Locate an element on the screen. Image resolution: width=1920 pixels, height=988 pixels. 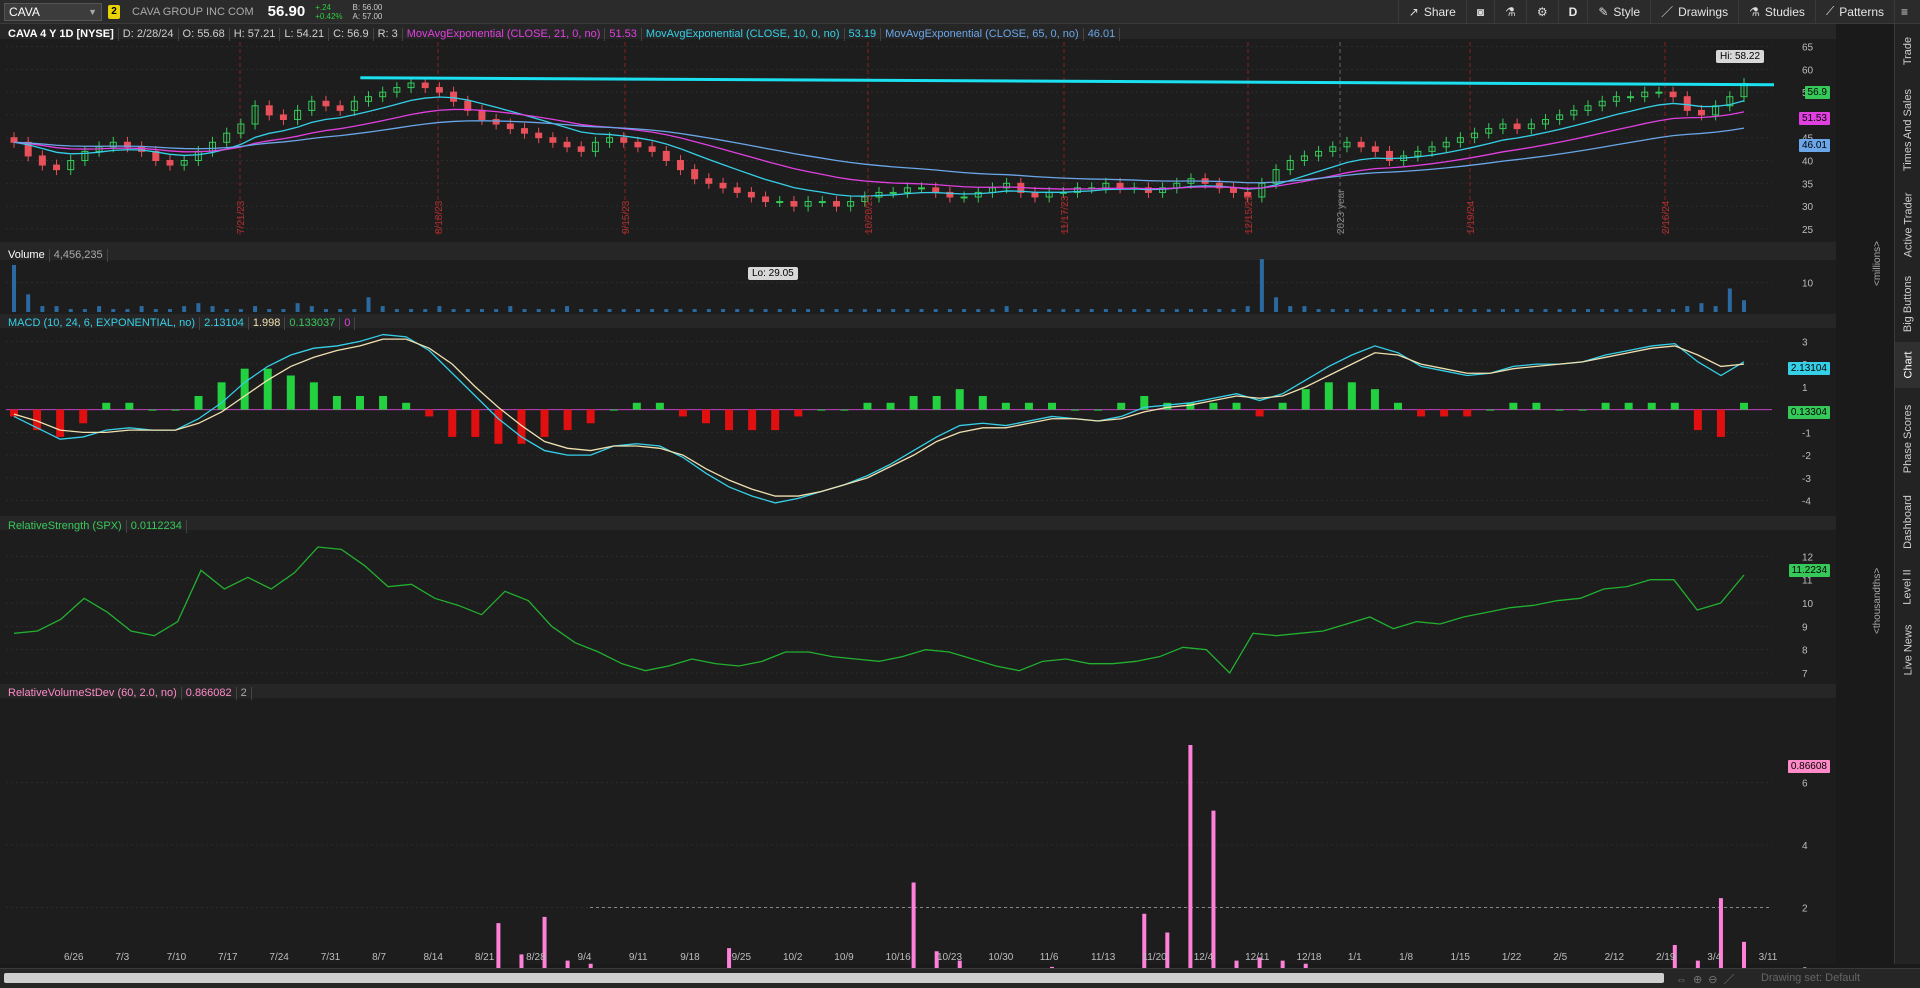
time-axis-label: 7/3 is located at coordinates (122, 957).